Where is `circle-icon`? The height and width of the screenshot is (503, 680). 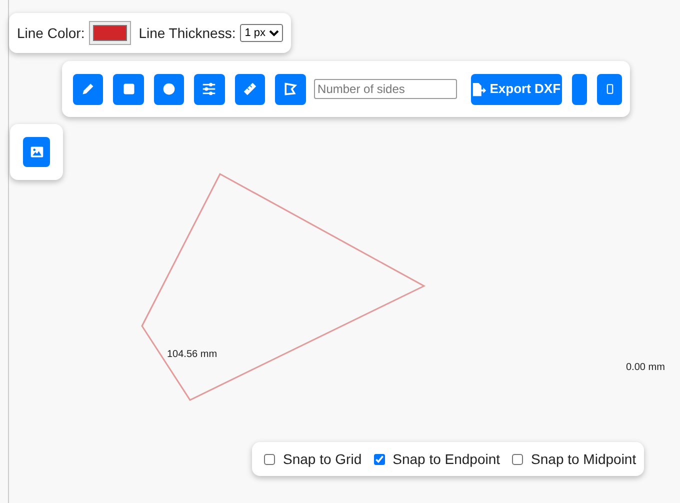
circle-icon is located at coordinates (169, 89).